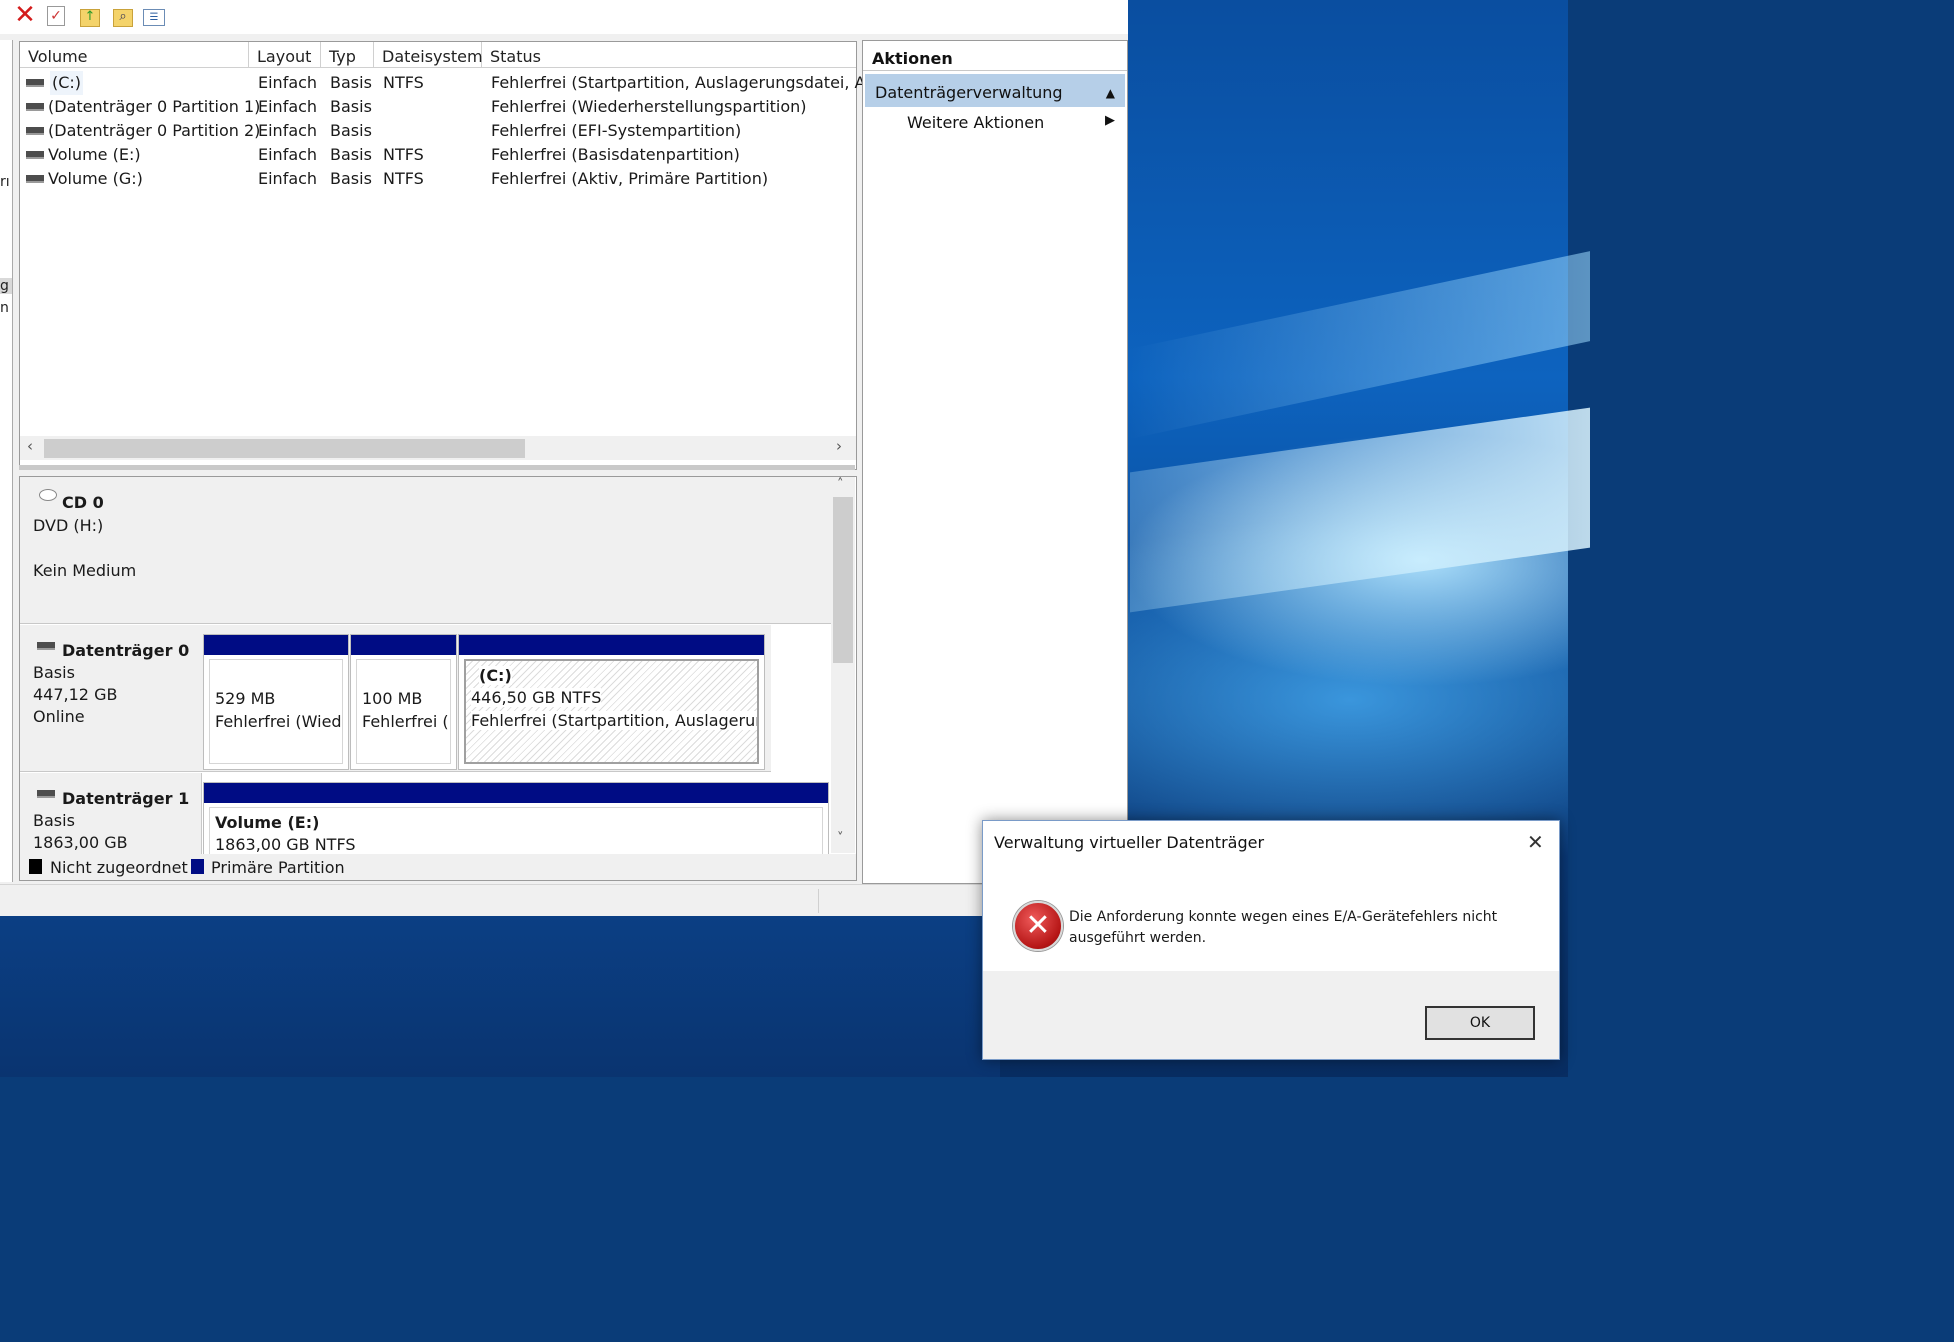 The height and width of the screenshot is (1342, 1954). Describe the element at coordinates (154, 106) in the screenshot. I see `cell-volume: (Datenträger 0 Partition 1)` at that location.